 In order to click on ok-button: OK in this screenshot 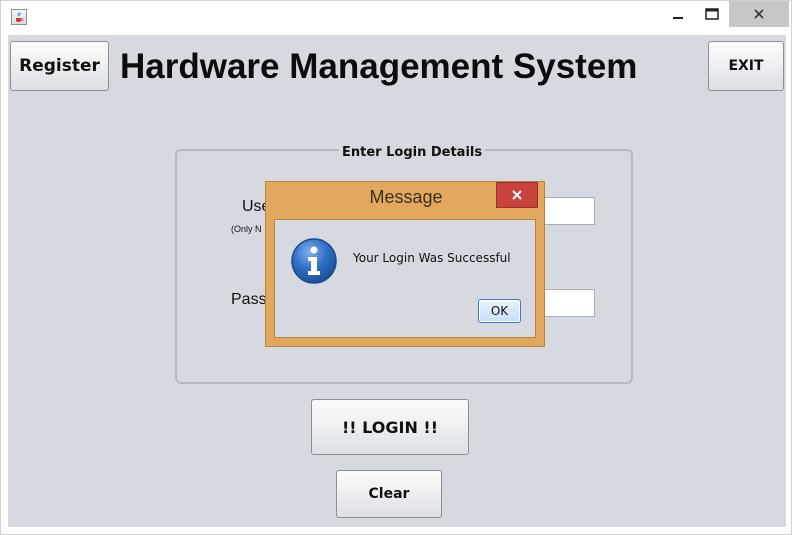, I will do `click(499, 311)`.